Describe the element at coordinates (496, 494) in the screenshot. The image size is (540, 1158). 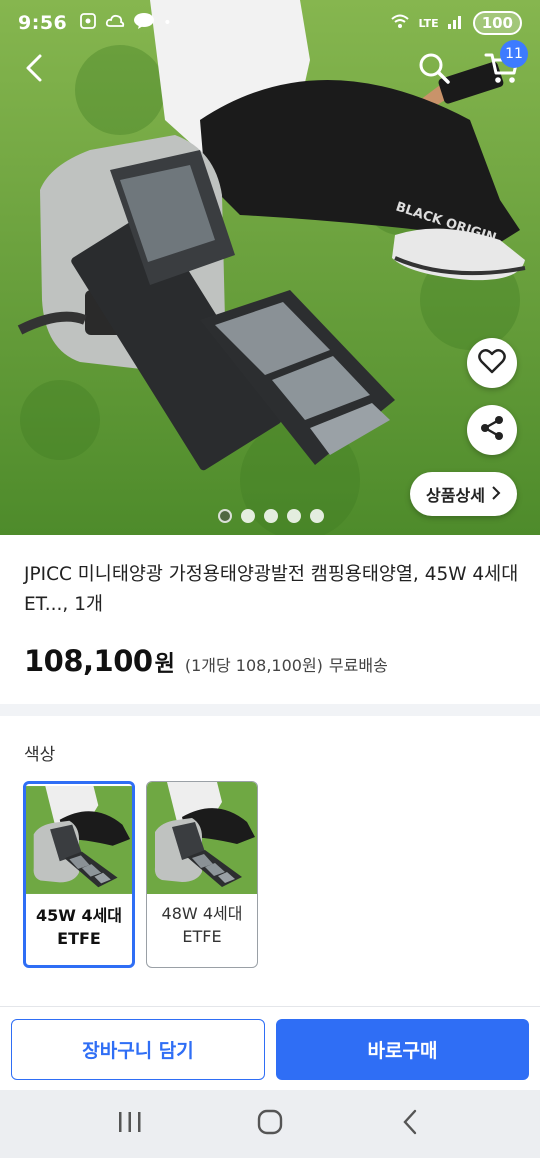
I see `chevron-right-icon` at that location.